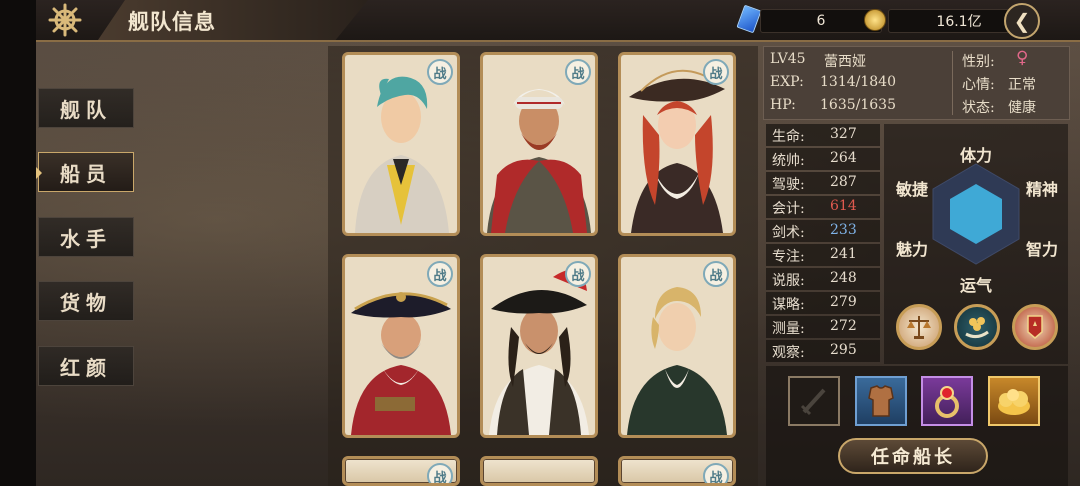 This screenshot has width=1080, height=486. I want to click on stat-row: 生命: 327, so click(823, 135).